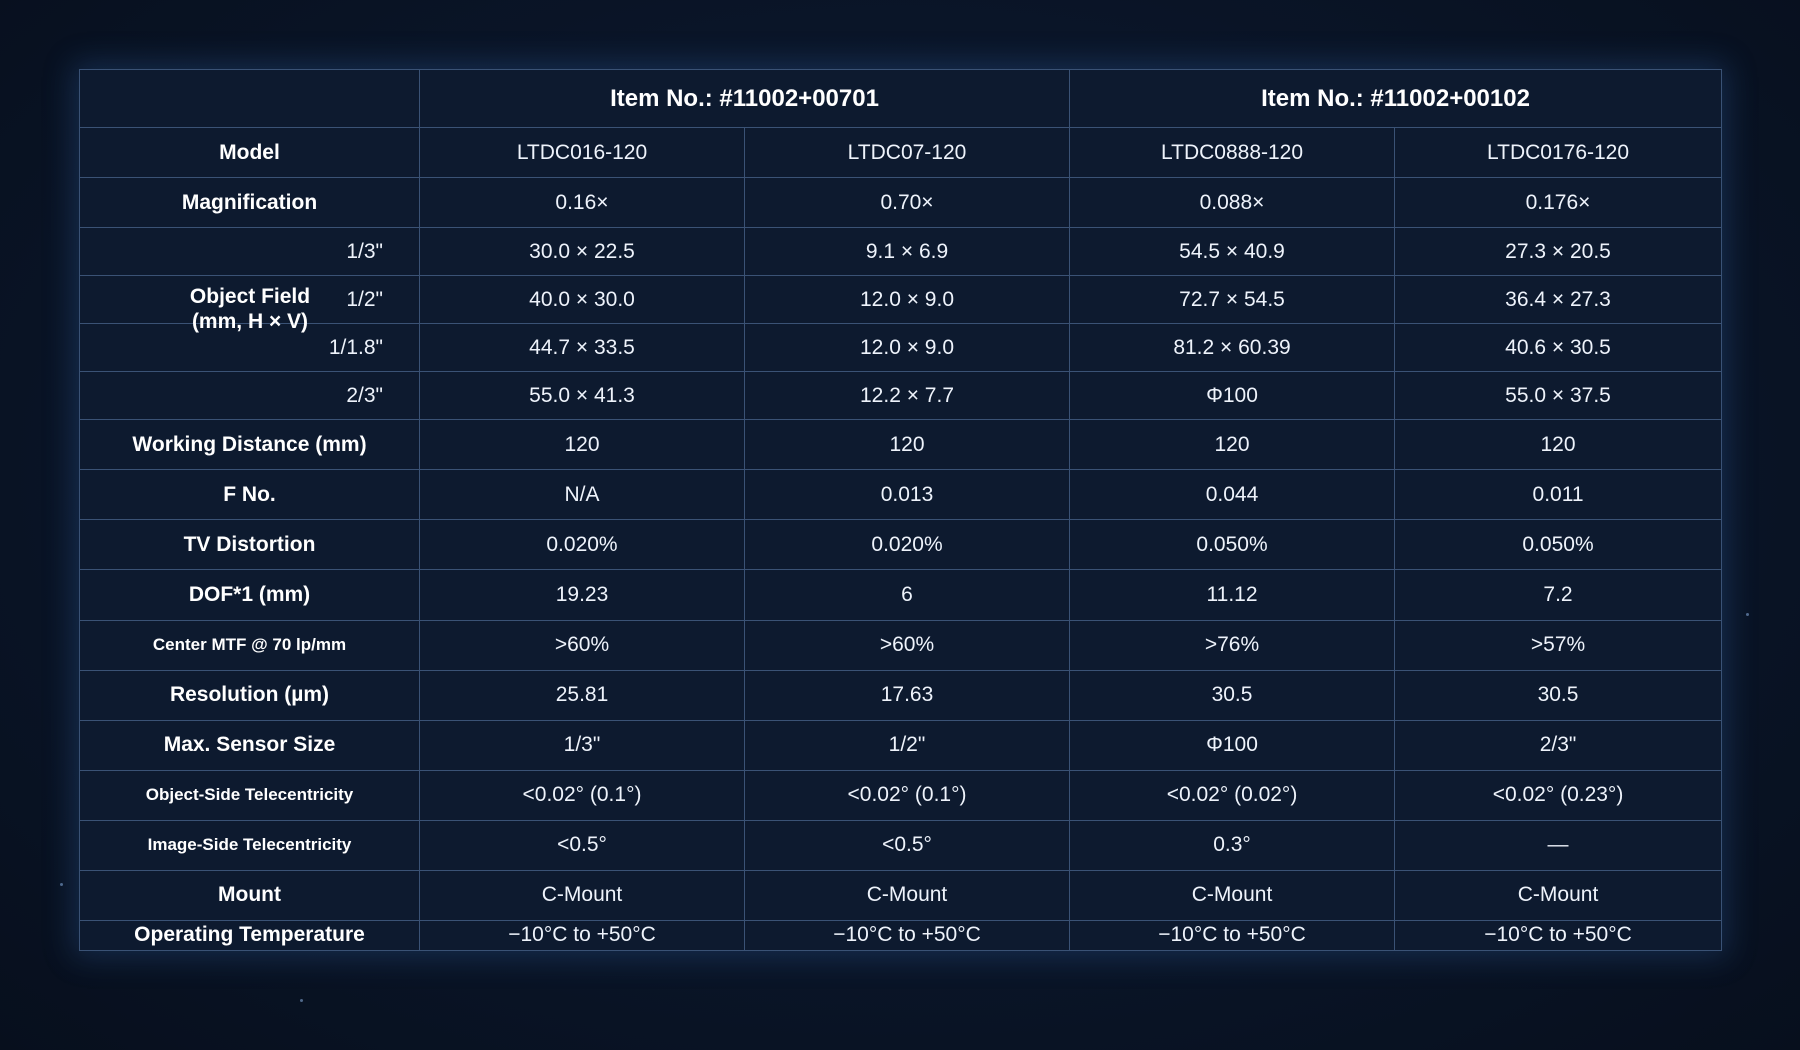  I want to click on row-label: Image-Side Telecentricity, so click(249, 845).